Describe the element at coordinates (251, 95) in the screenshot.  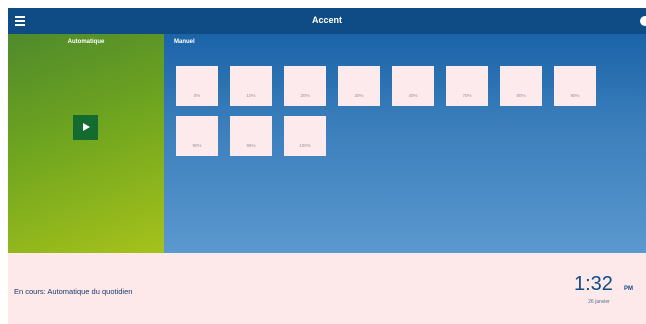
I see `preset-tile-label: 10%` at that location.